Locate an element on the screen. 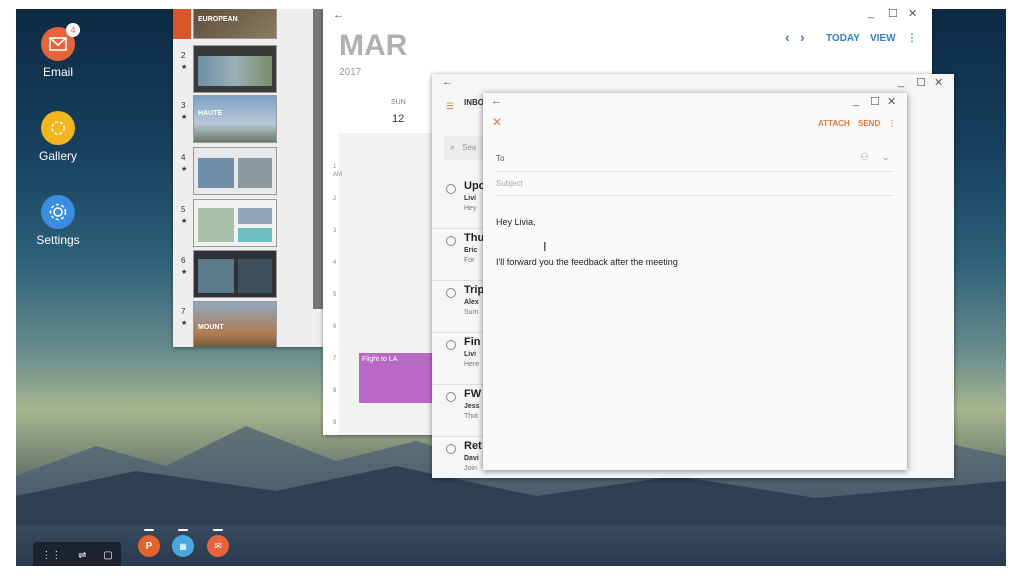 The width and height of the screenshot is (1024, 582). chevron-down-icon: ⌄ is located at coordinates (886, 157).